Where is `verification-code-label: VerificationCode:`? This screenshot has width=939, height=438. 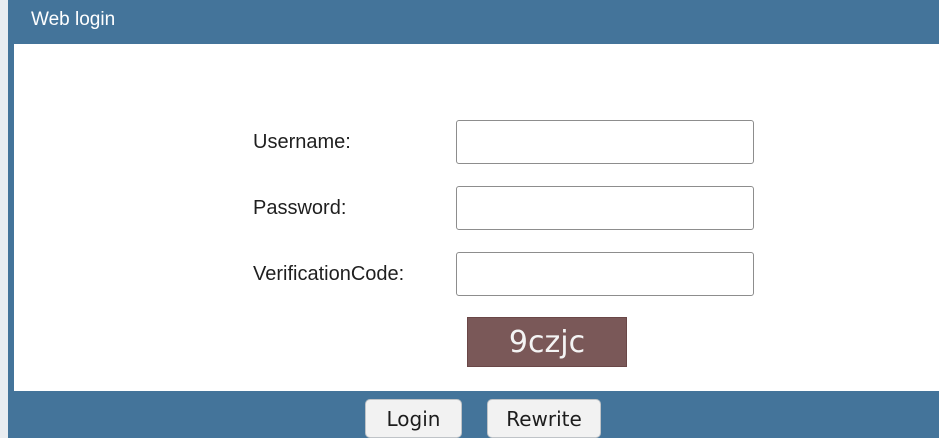 verification-code-label: VerificationCode: is located at coordinates (329, 274).